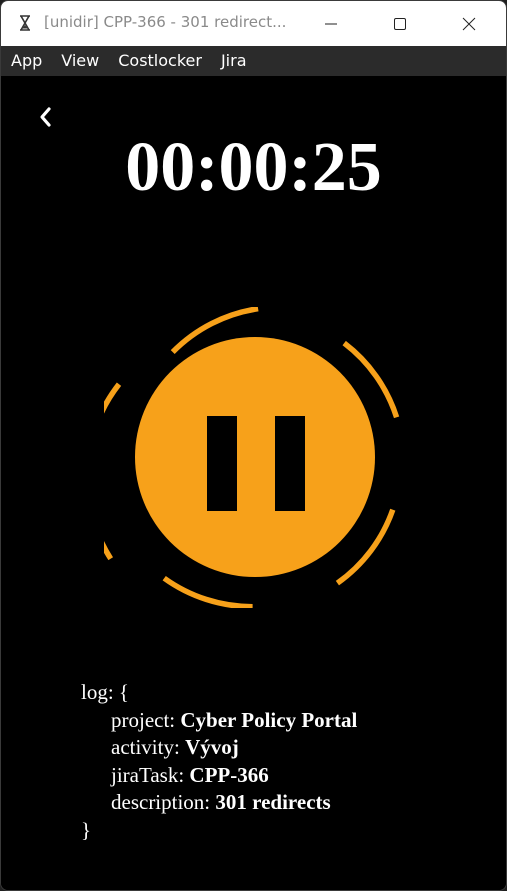 The image size is (507, 891). What do you see at coordinates (233, 61) in the screenshot?
I see `menu-jira: Jira` at bounding box center [233, 61].